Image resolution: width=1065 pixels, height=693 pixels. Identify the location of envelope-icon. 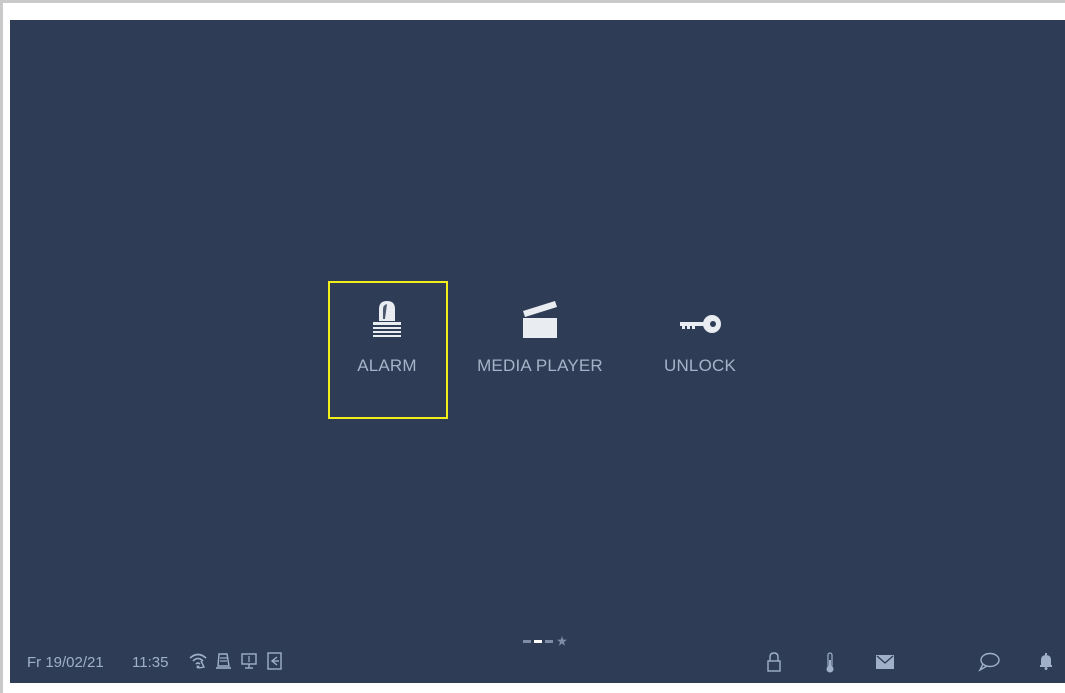
(885, 660).